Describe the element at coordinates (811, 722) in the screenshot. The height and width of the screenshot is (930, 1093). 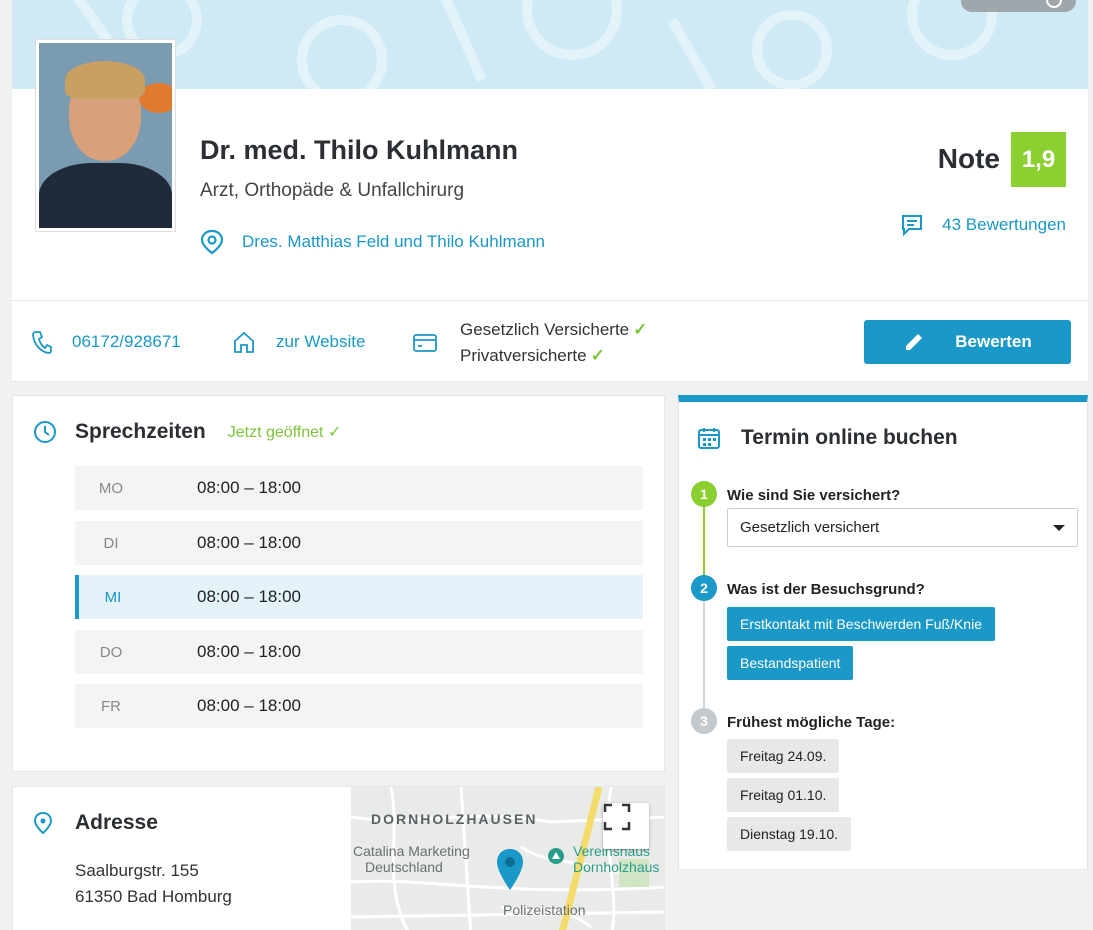
I see `step-3-label: Frühest mögliche Tage:` at that location.